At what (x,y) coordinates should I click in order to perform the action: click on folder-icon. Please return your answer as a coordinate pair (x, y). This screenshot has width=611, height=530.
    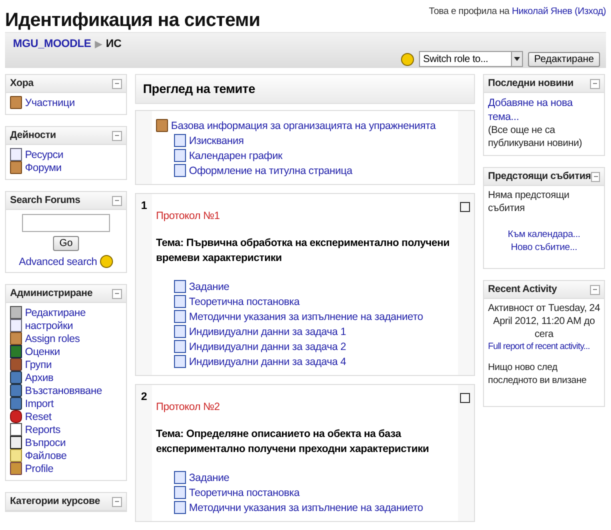
    Looking at the image, I should click on (16, 455).